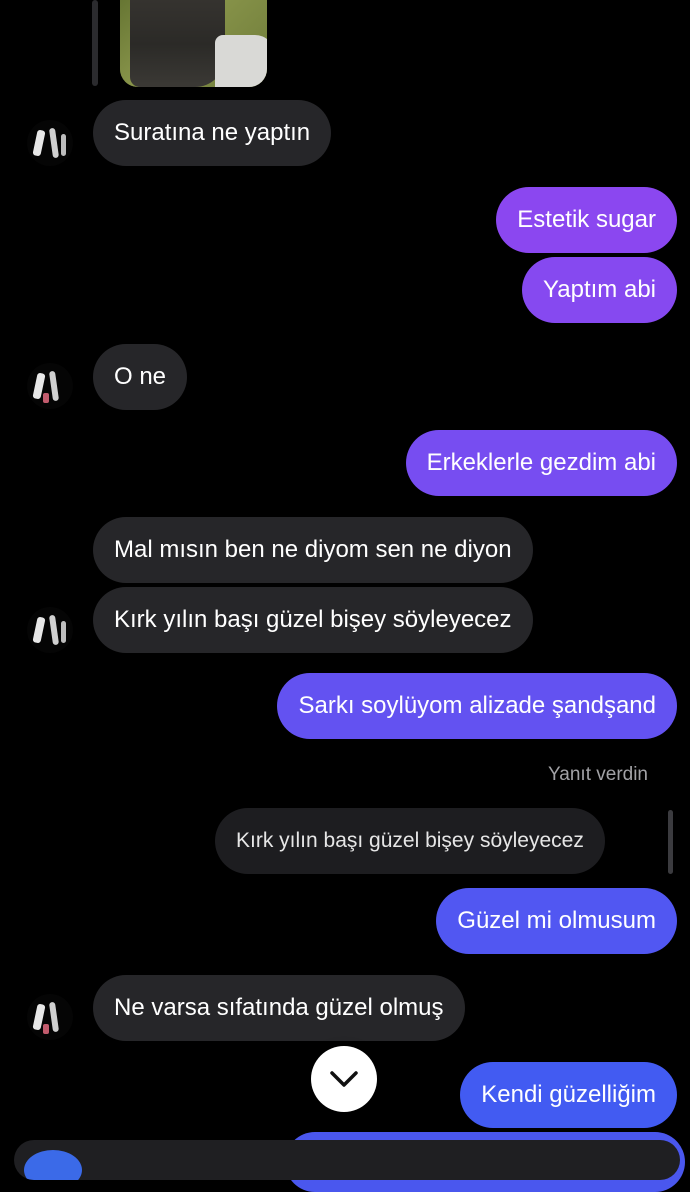 This screenshot has width=690, height=1192. I want to click on scroll-to-bottom-button, so click(344, 1079).